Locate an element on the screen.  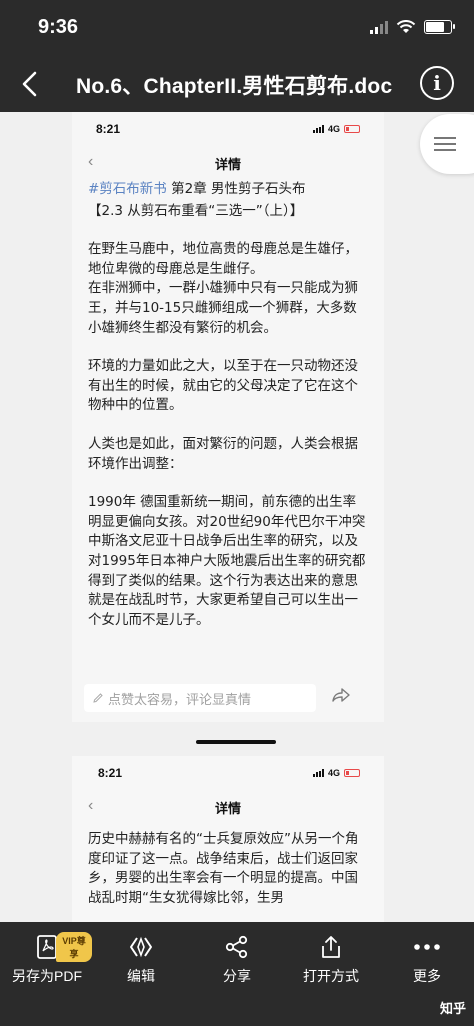
edit-icon is located at coordinates (141, 947).